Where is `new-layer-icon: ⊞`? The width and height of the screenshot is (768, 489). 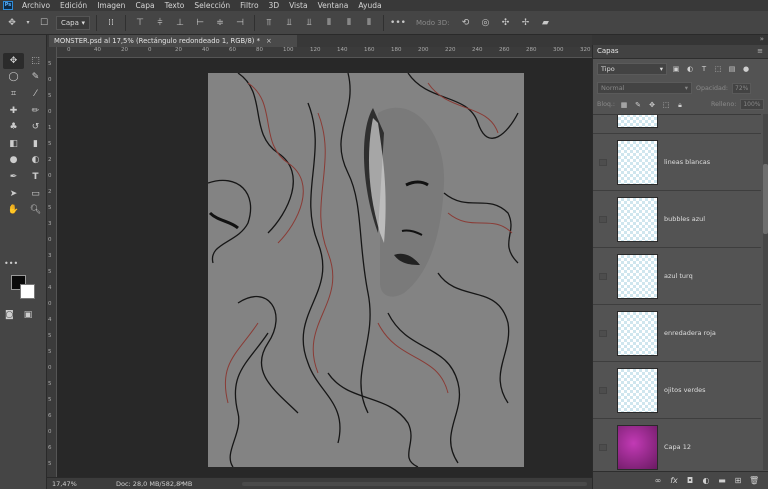 new-layer-icon: ⊞ is located at coordinates (738, 481).